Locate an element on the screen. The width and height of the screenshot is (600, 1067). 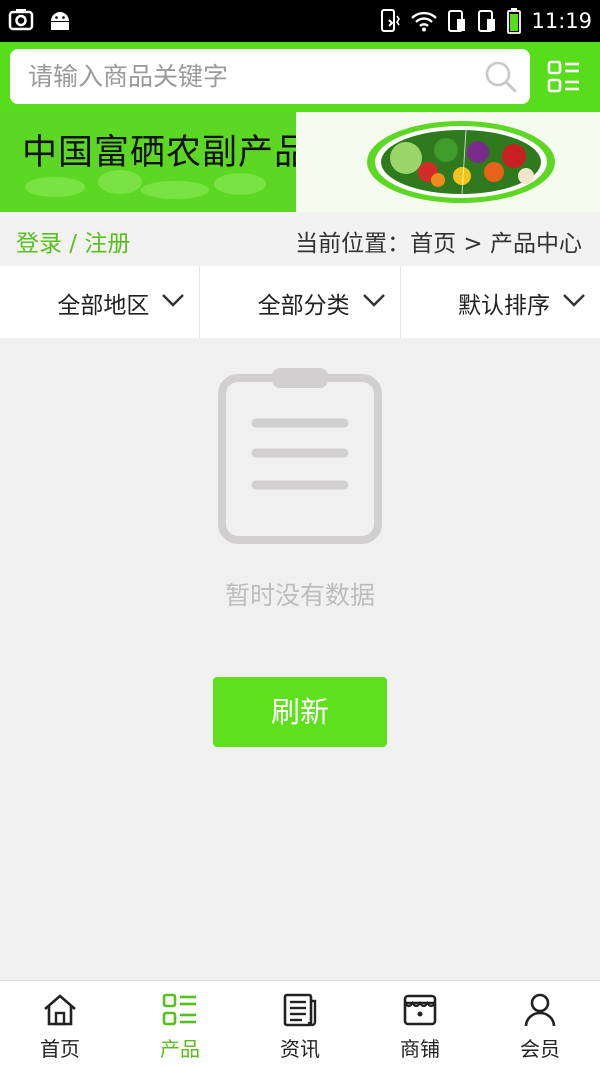
filter-region: 全部地区 is located at coordinates (100, 302).